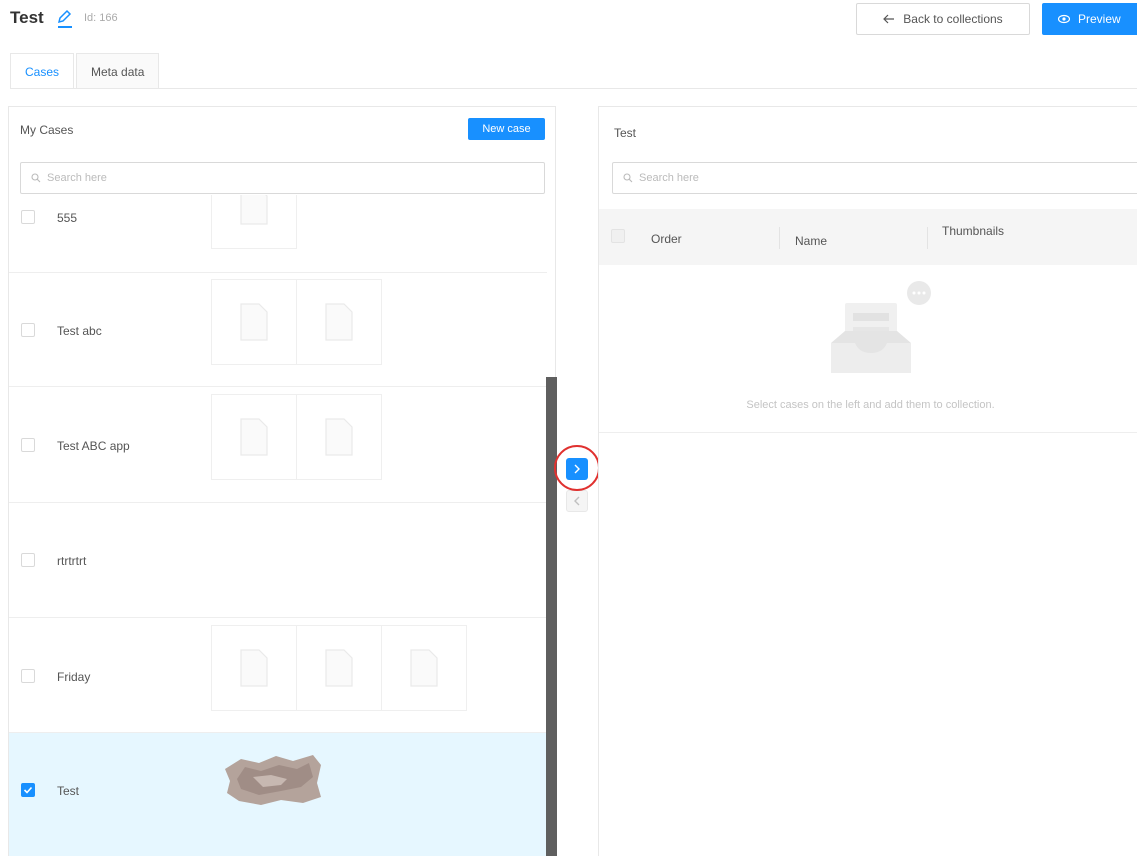 This screenshot has width=1137, height=856. What do you see at coordinates (618, 236) in the screenshot?
I see `select-all-checkbox` at bounding box center [618, 236].